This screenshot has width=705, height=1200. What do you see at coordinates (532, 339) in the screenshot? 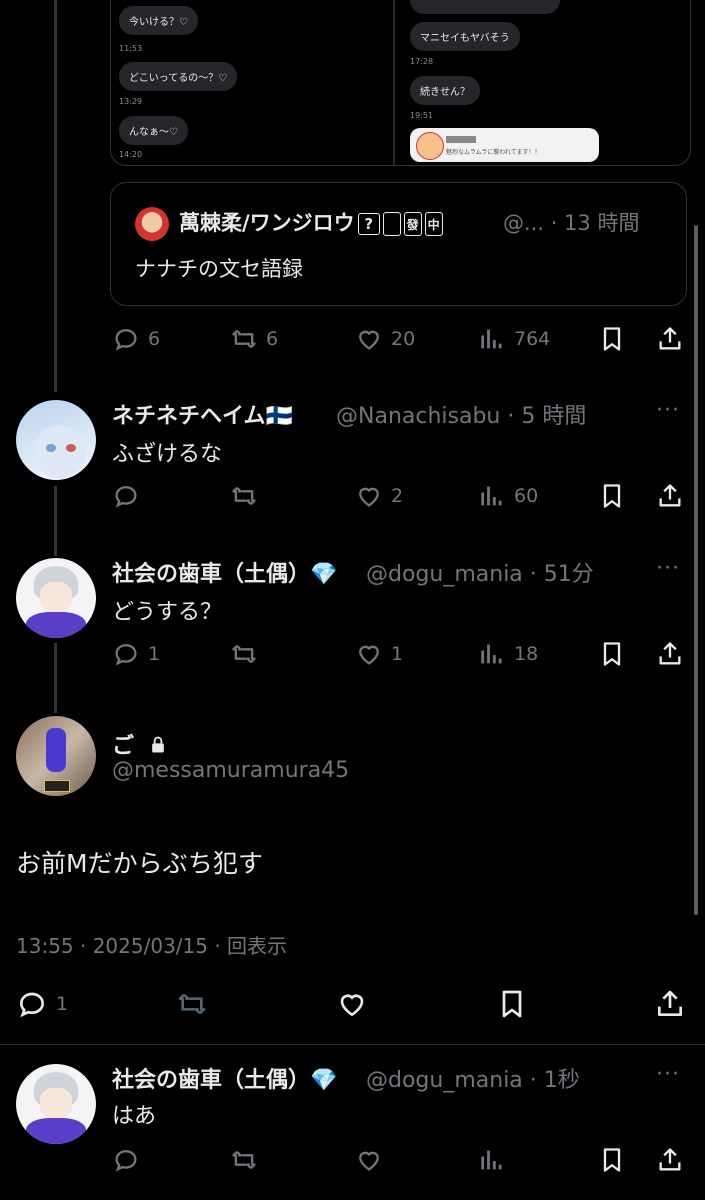
I see `view-count: 764` at bounding box center [532, 339].